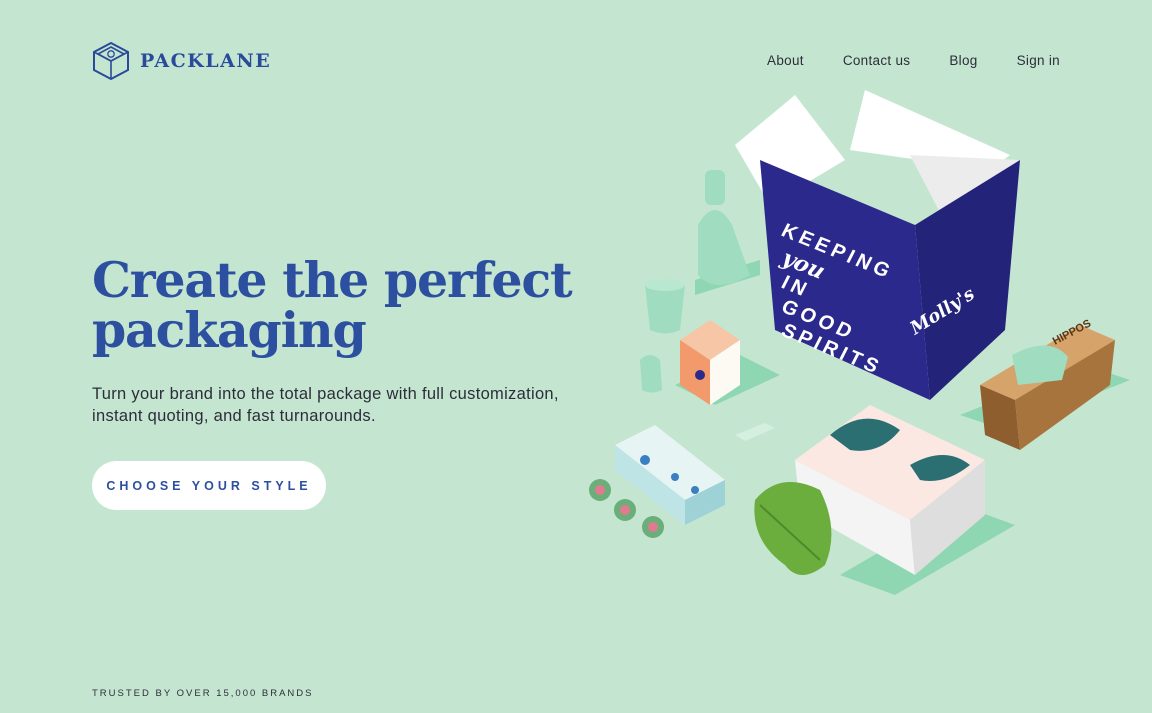 The image size is (1152, 713). Describe the element at coordinates (665, 306) in the screenshot. I see `cup-icon` at that location.